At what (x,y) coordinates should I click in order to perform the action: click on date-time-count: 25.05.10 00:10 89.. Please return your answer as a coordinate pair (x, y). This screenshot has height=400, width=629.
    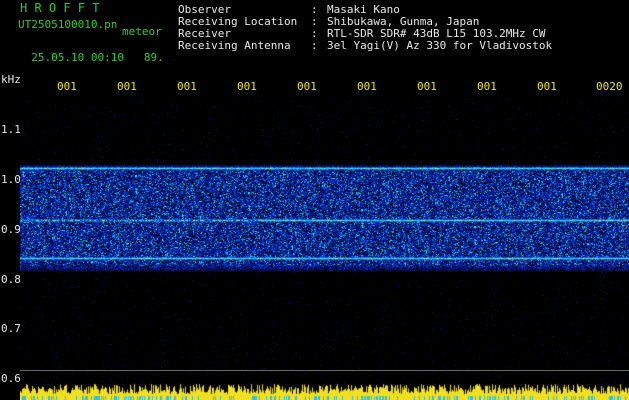
    Looking at the image, I should click on (91, 52).